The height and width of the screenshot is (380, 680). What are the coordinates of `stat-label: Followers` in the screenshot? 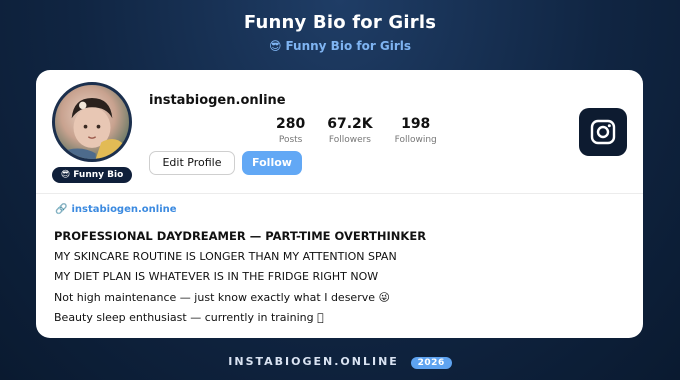 It's located at (350, 140).